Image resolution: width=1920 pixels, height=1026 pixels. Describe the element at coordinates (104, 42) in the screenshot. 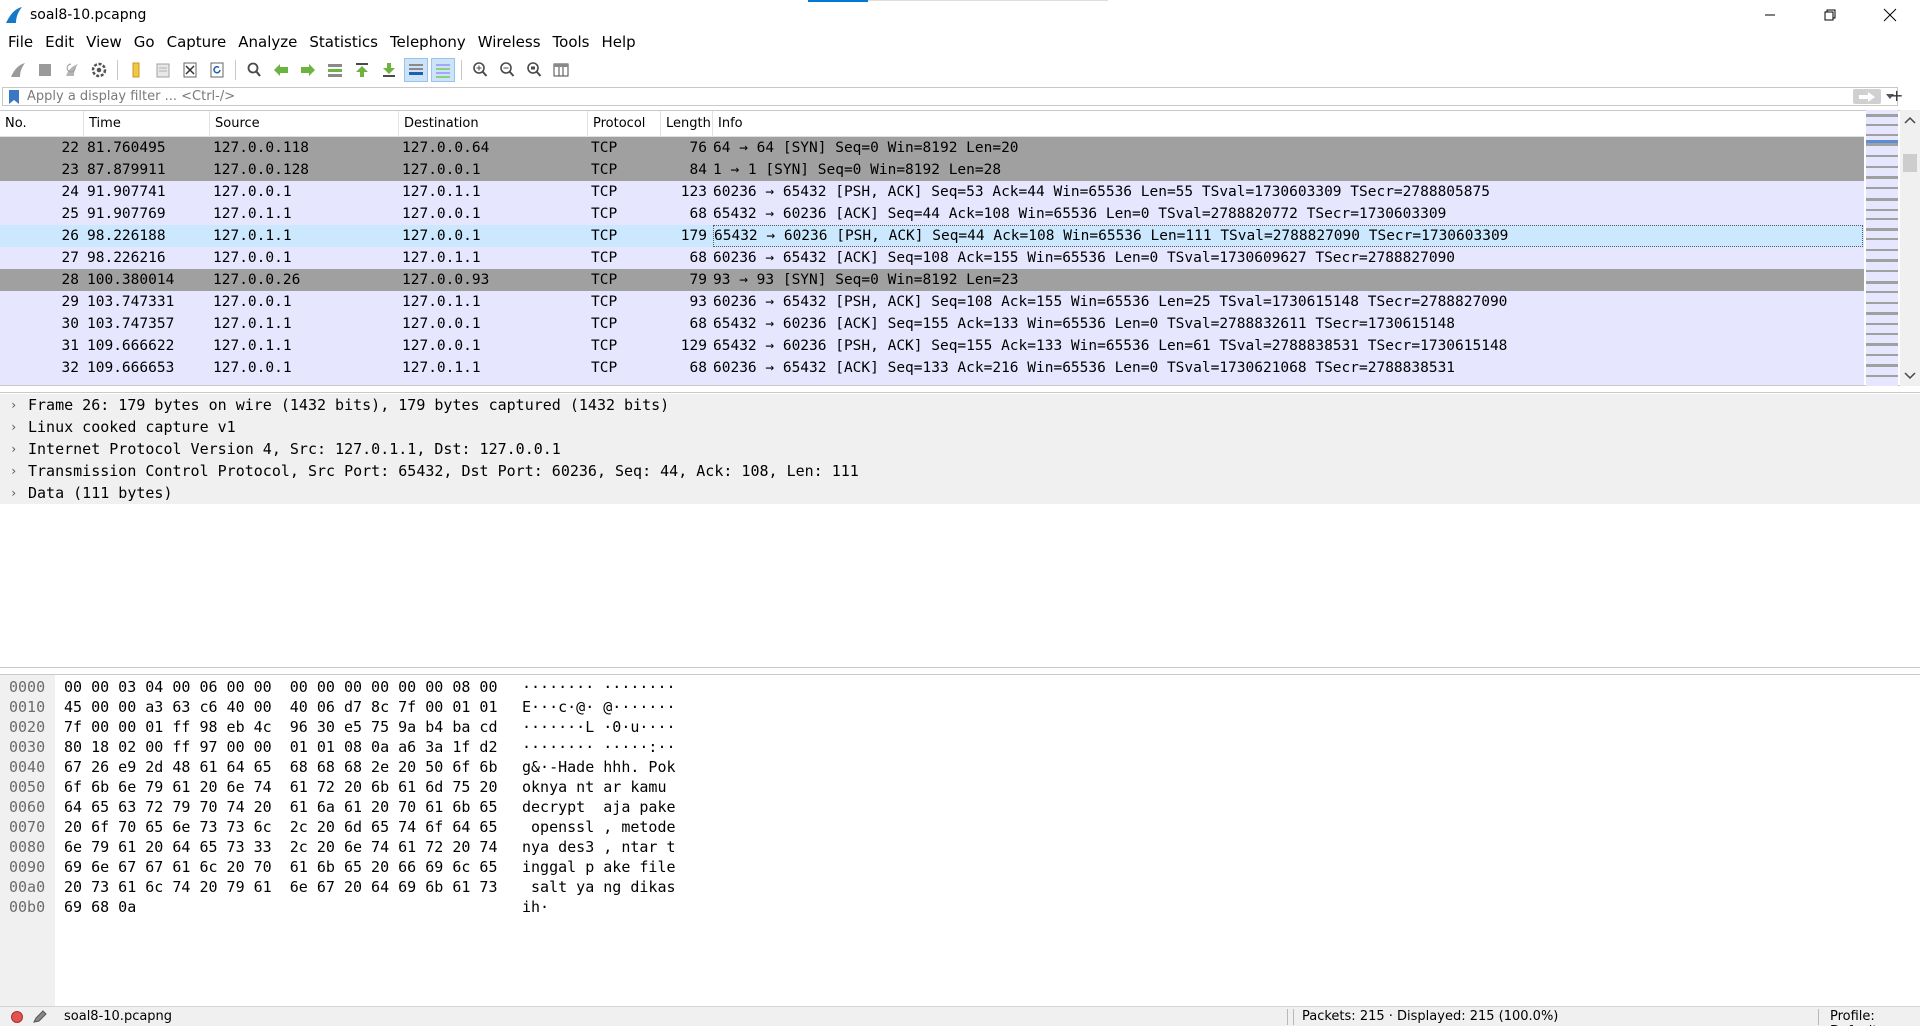

I see `menu-view: View` at that location.